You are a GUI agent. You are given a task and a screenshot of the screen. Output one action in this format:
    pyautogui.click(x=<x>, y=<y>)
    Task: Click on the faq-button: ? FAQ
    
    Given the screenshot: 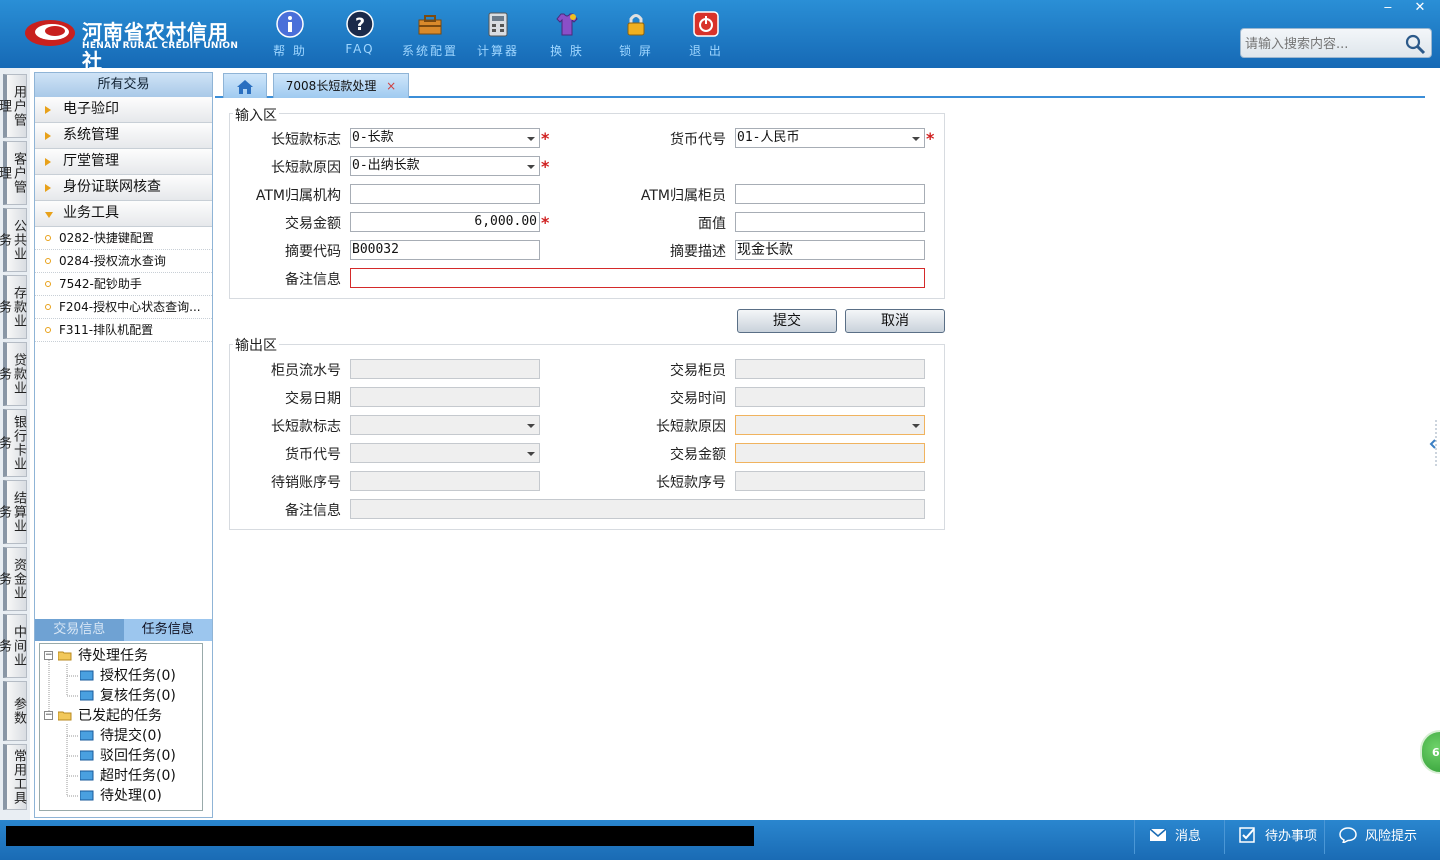 What is the action you would take?
    pyautogui.click(x=360, y=34)
    